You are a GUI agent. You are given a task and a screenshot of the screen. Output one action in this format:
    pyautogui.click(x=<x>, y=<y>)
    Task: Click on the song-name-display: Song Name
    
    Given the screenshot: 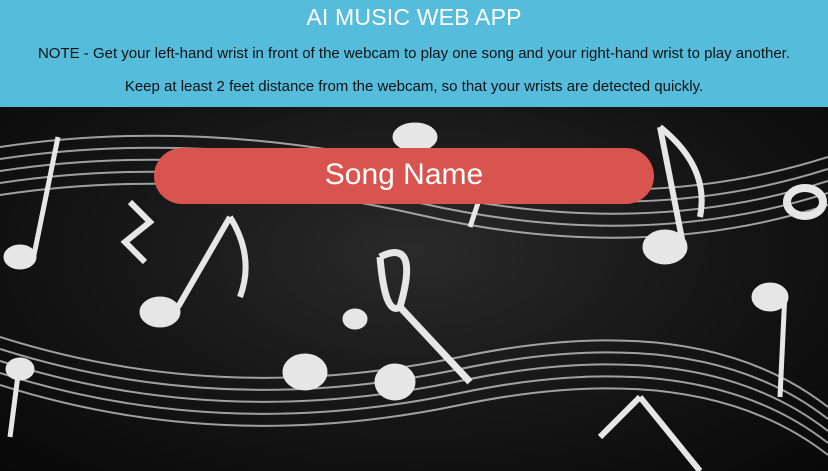 What is the action you would take?
    pyautogui.click(x=404, y=176)
    